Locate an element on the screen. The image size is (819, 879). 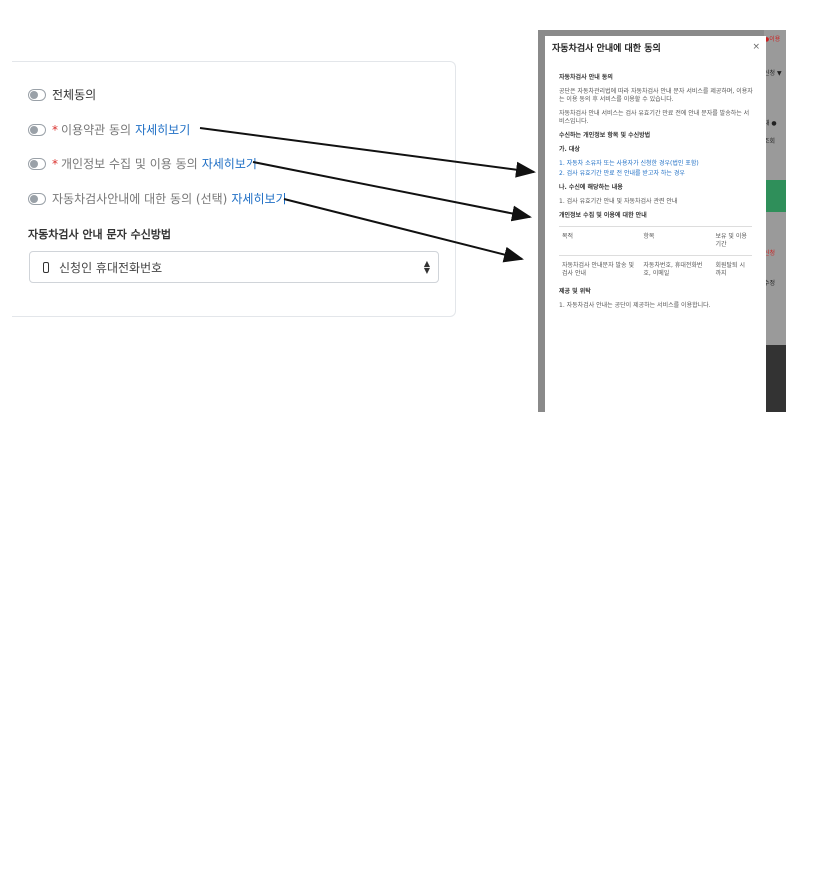
modal-section-heading: 개인정보 수집 및 이용에 대한 안내 is located at coordinates (603, 215).